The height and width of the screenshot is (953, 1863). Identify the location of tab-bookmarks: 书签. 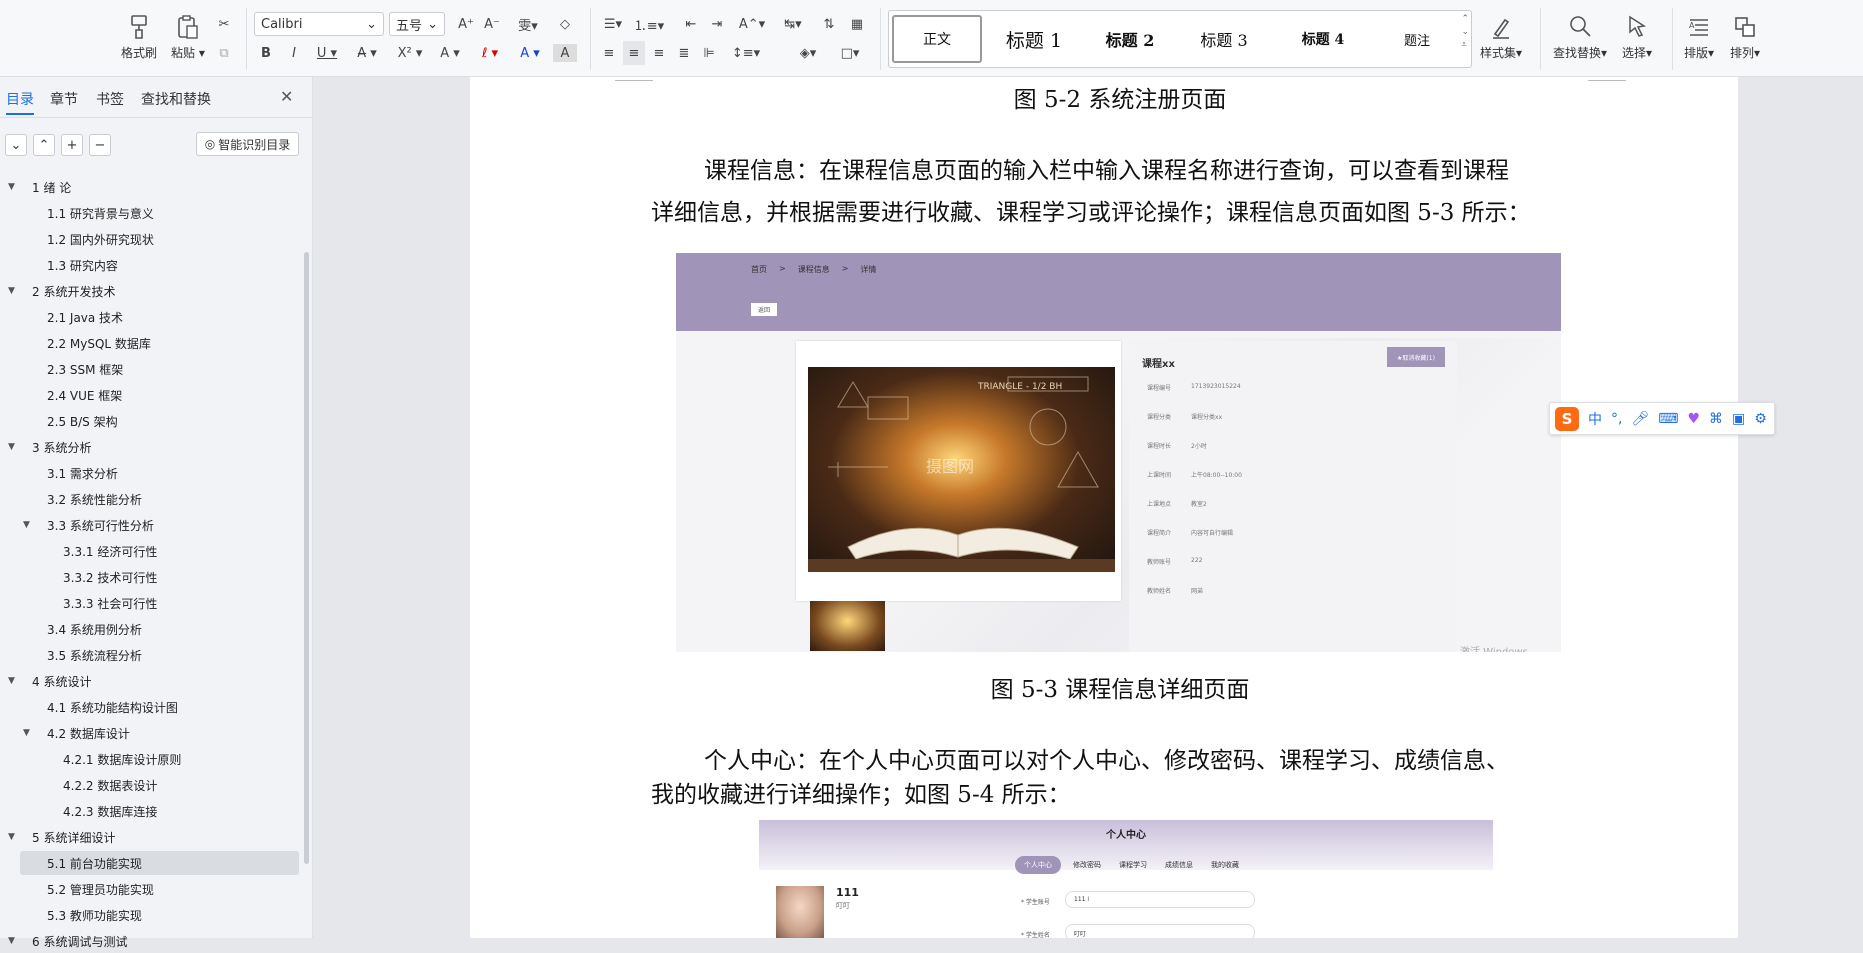
(110, 99).